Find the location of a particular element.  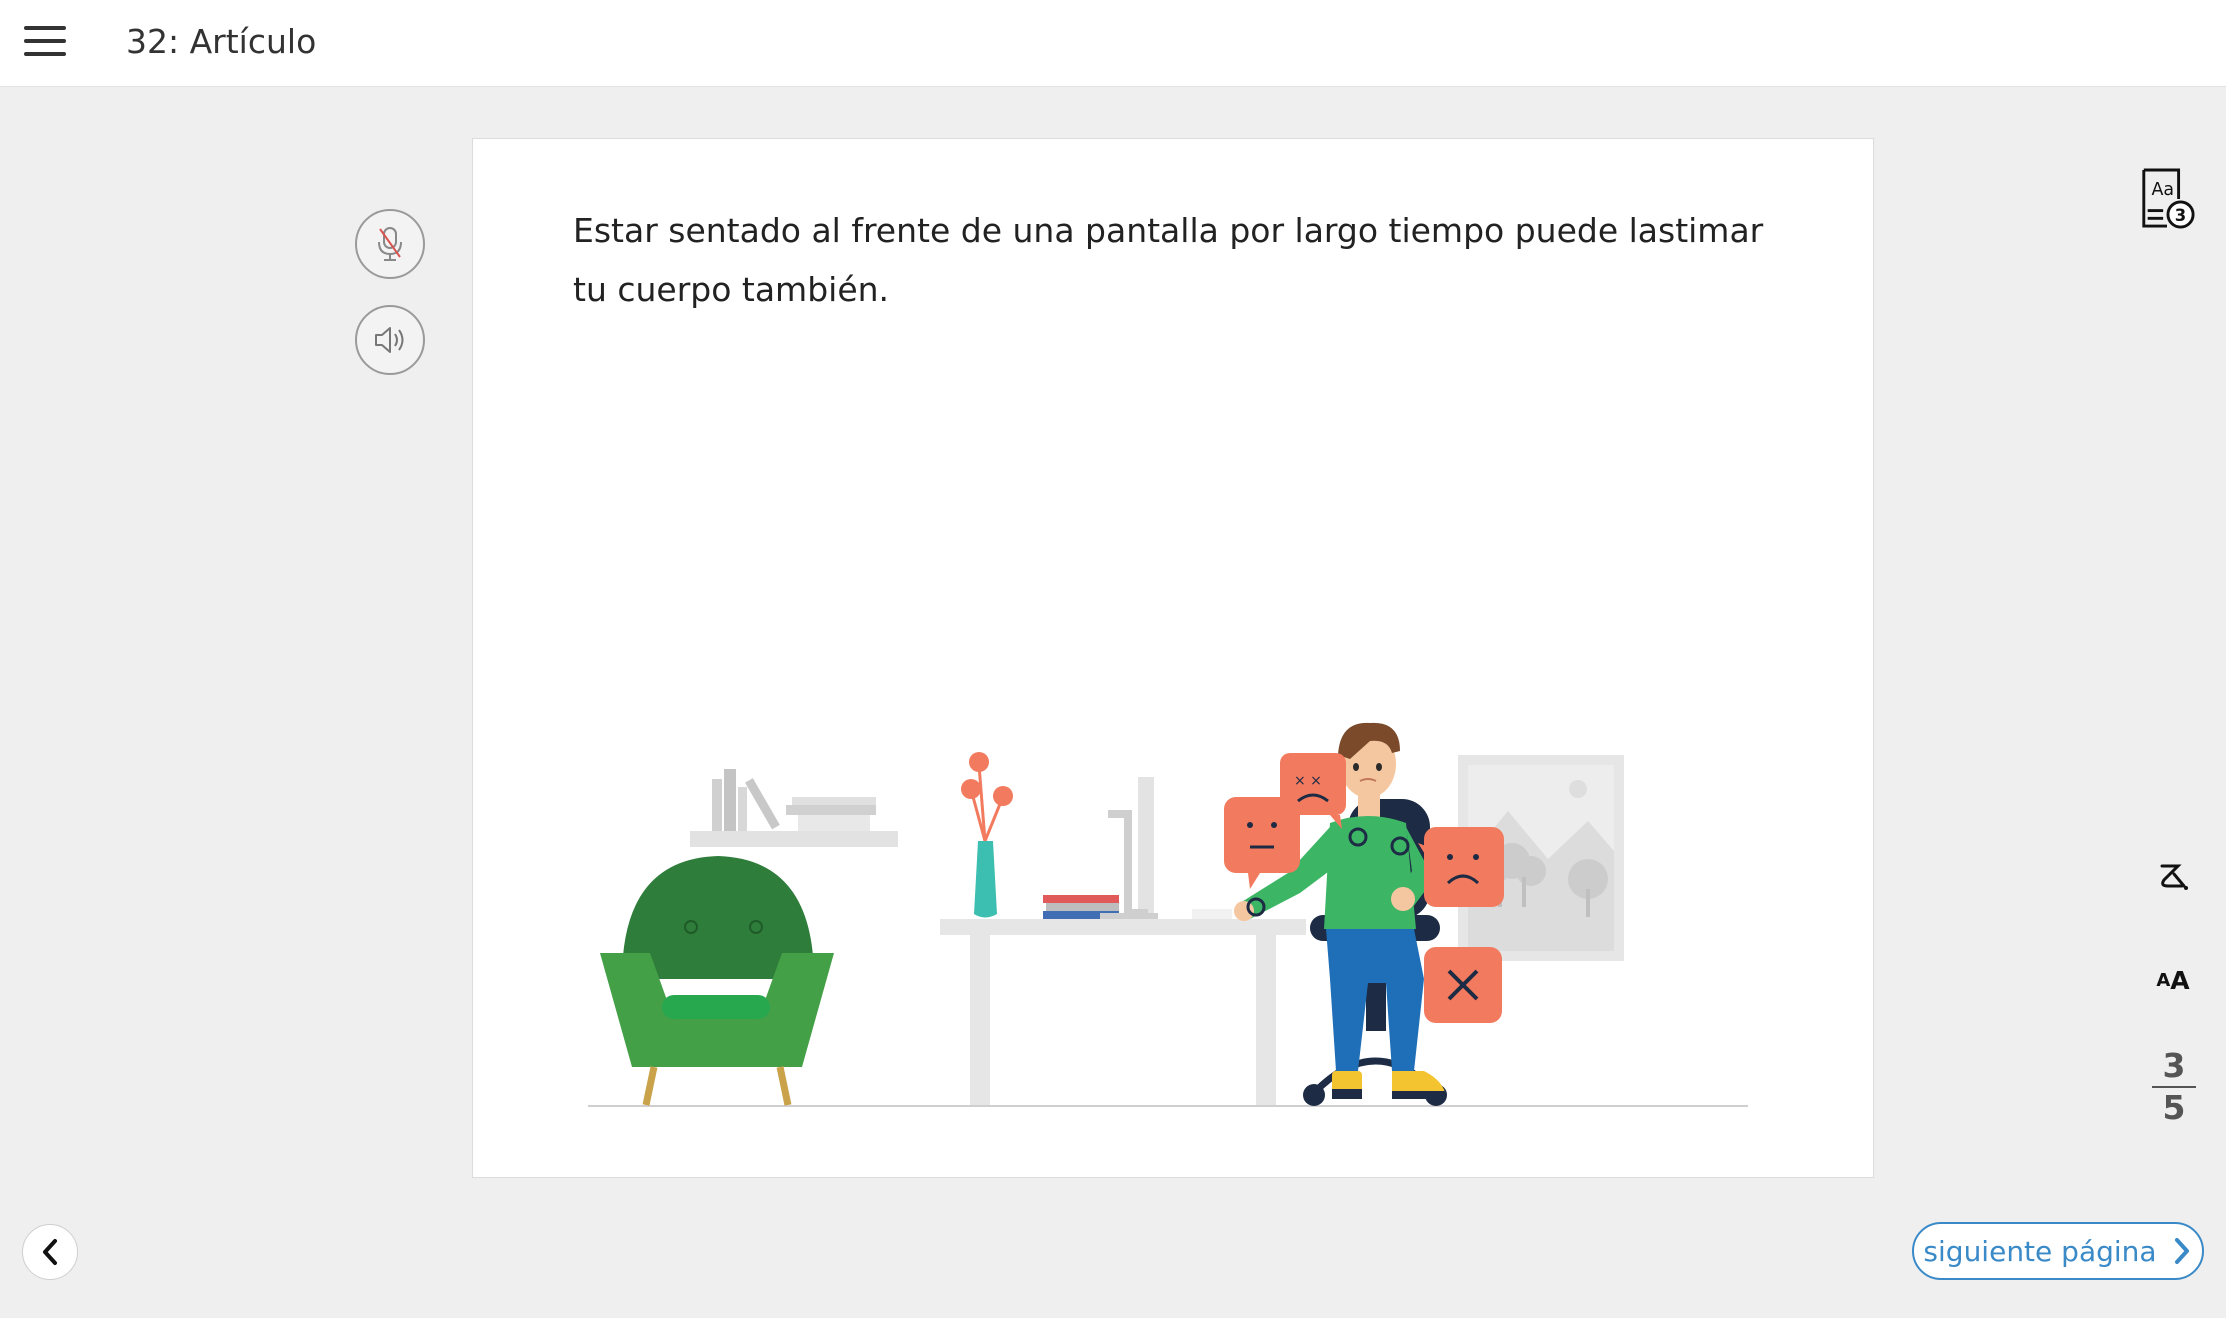

page-title: 32: Artículo is located at coordinates (221, 41).